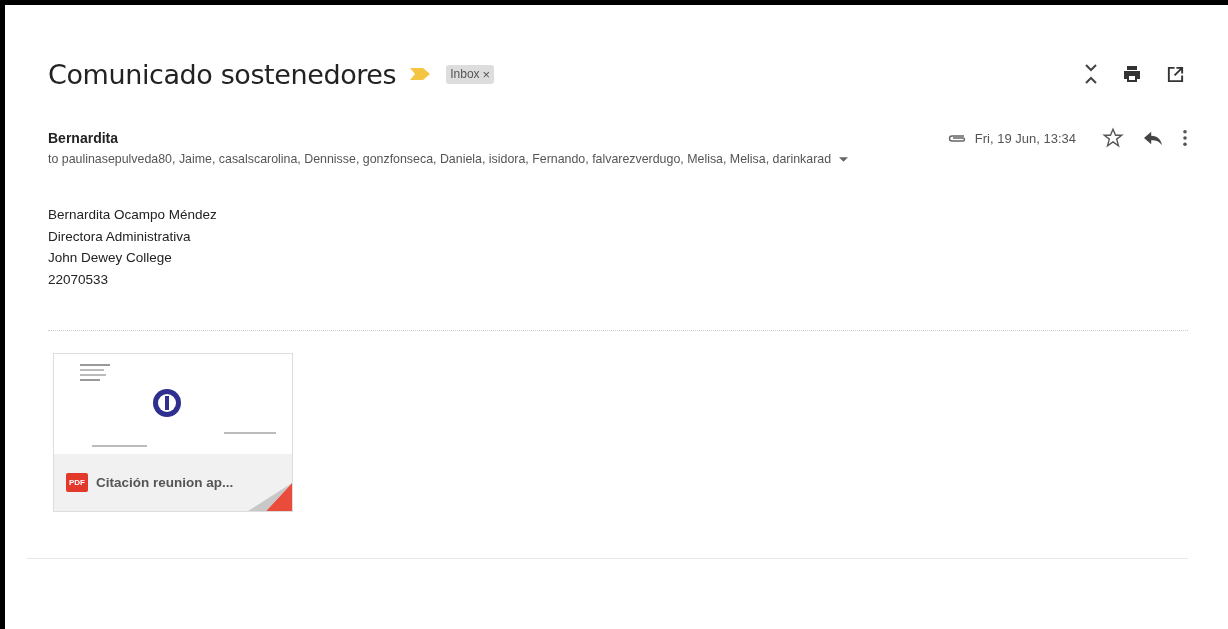  I want to click on signature-line: John Dewey College, so click(110, 258).